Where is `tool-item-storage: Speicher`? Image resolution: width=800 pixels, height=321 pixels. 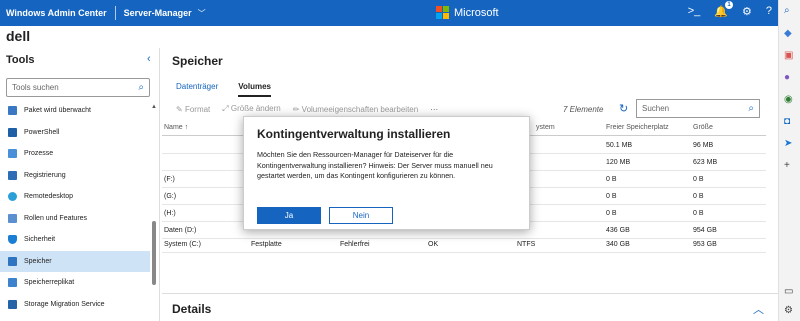 tool-item-storage: Speicher is located at coordinates (75, 261).